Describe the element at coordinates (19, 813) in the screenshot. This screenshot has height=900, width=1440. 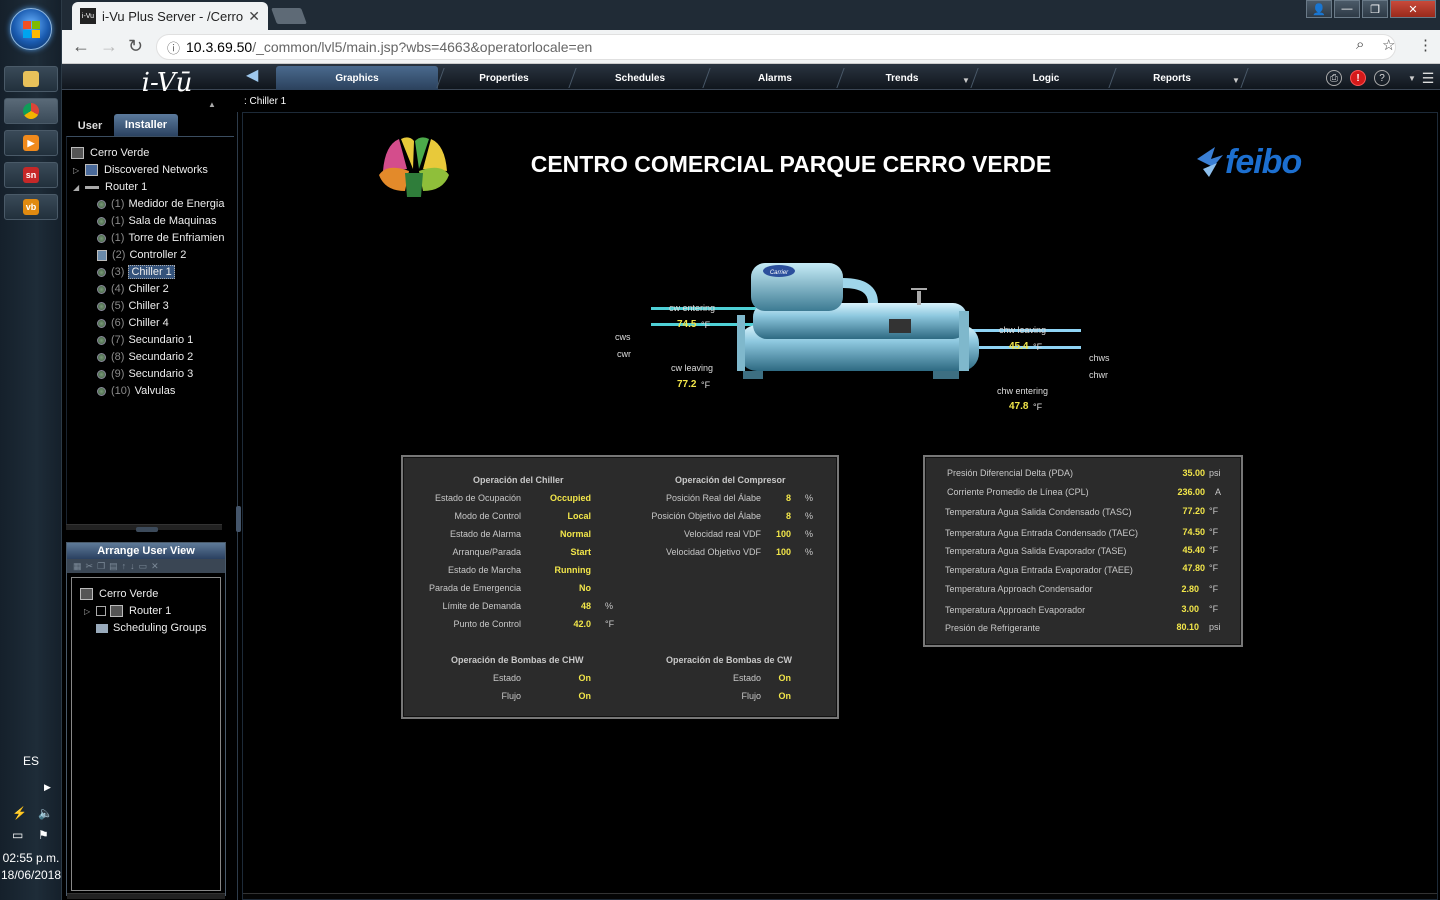
I see `power-icon: ⚡` at that location.